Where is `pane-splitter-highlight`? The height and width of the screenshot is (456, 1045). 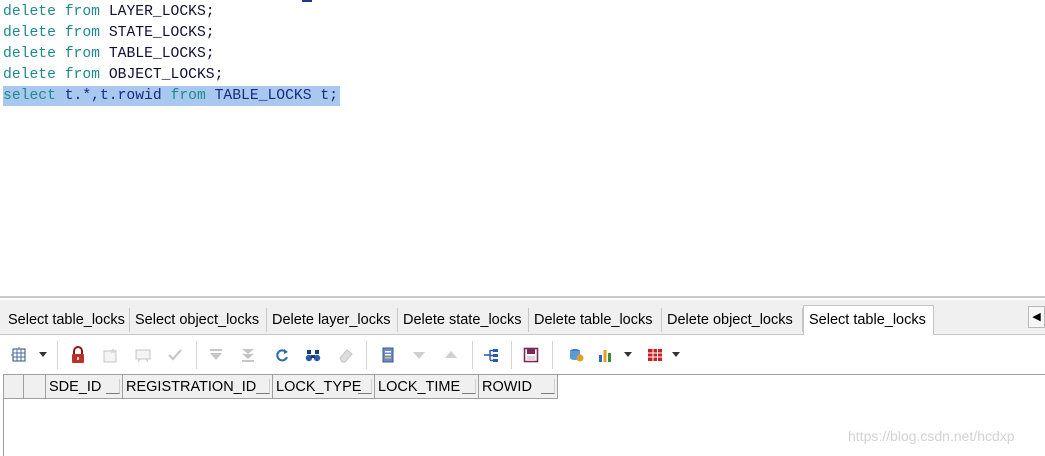
pane-splitter-highlight is located at coordinates (522, 298).